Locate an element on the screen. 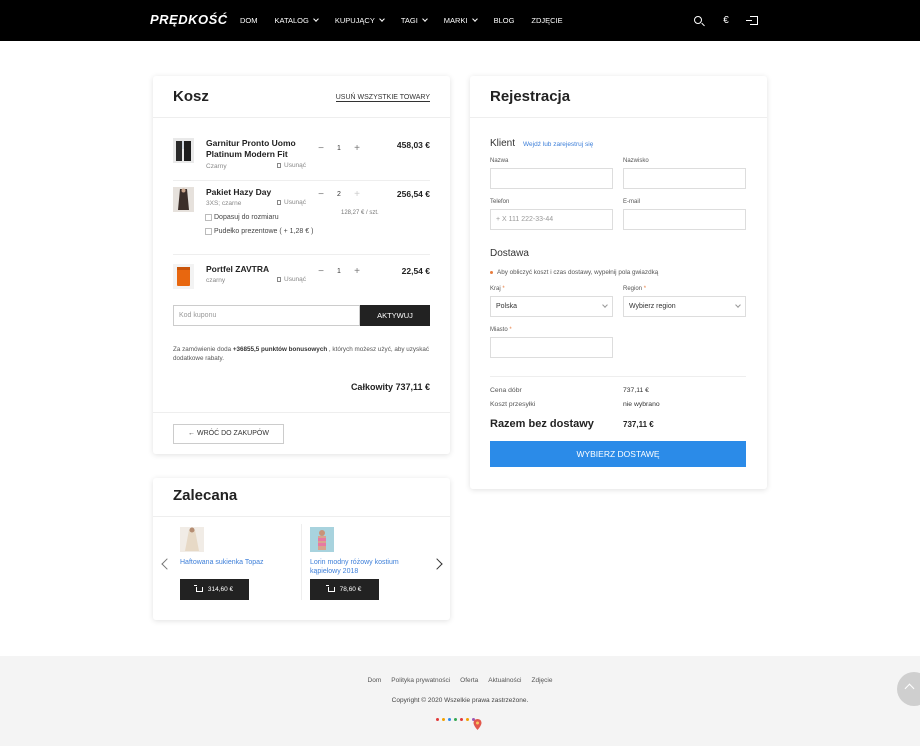  footer-link-dom: Dom is located at coordinates (375, 680).